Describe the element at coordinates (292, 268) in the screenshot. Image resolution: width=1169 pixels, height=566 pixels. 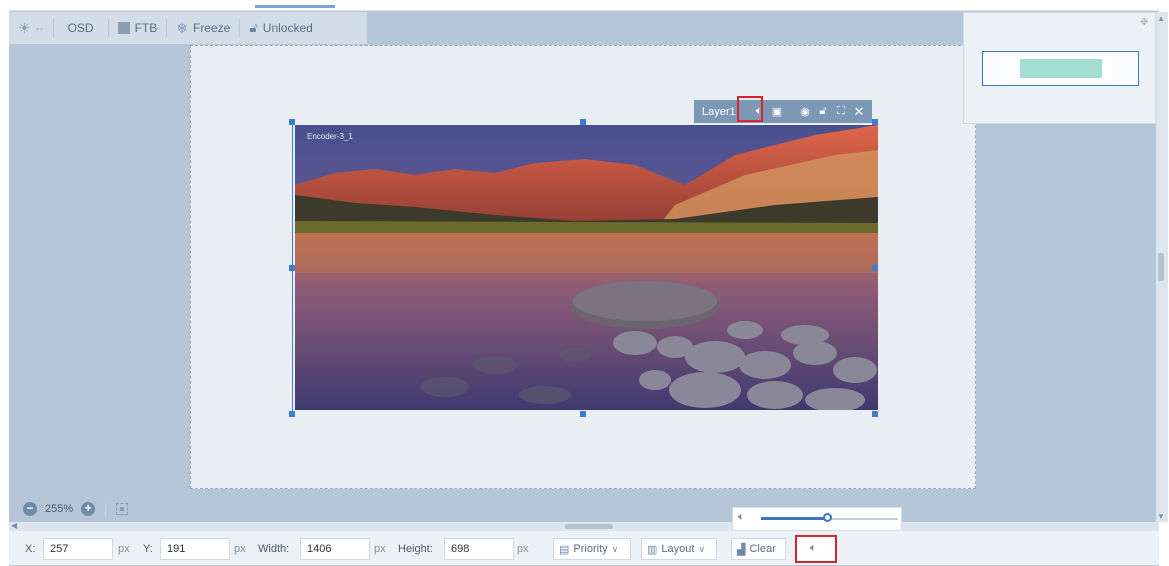
I see `resize-handle-w` at that location.